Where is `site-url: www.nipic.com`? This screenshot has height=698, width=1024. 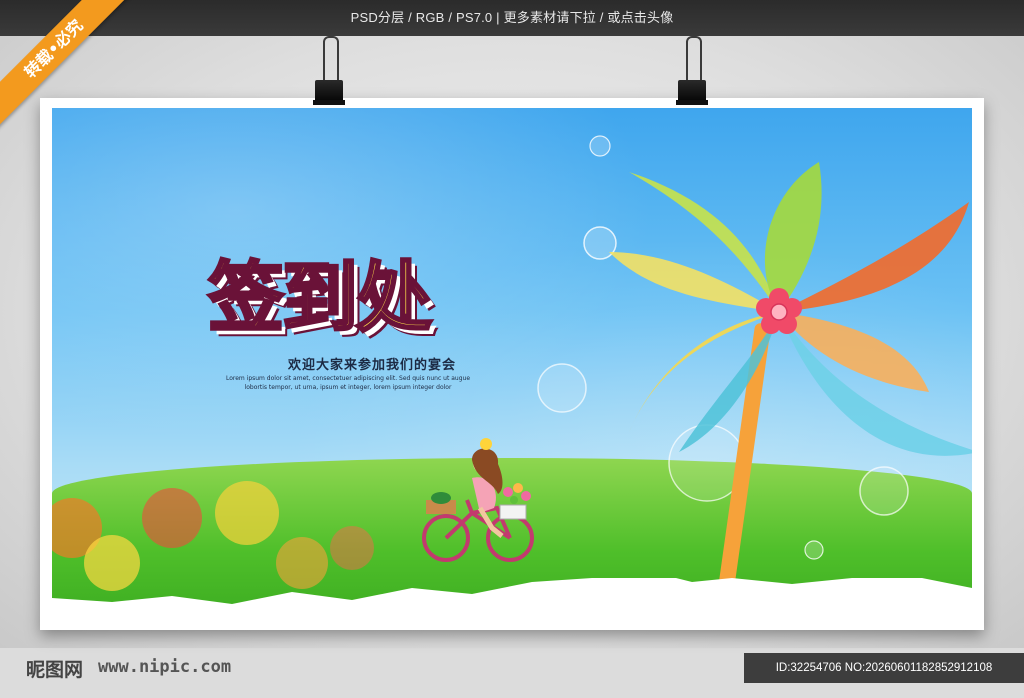
site-url: www.nipic.com is located at coordinates (164, 667).